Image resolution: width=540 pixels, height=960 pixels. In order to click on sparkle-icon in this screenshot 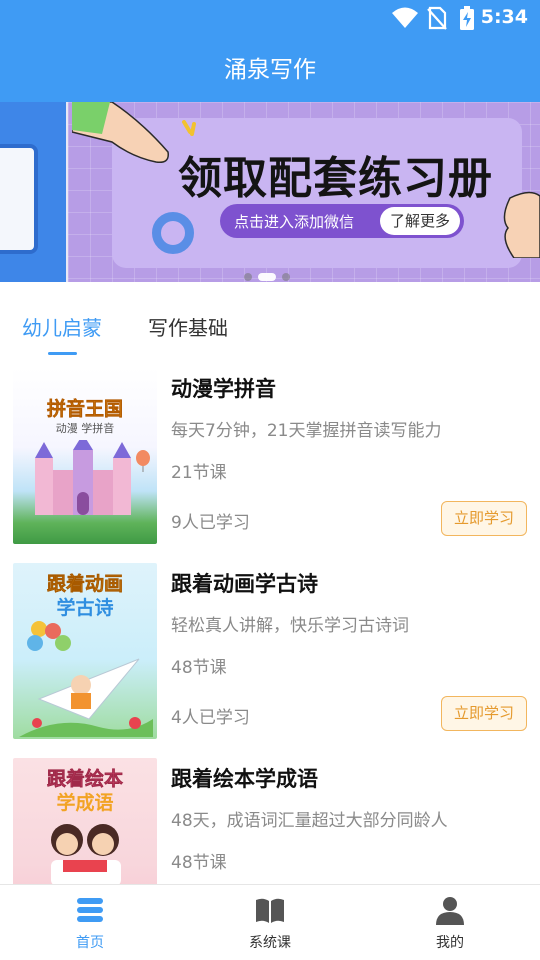, I will do `click(189, 128)`.